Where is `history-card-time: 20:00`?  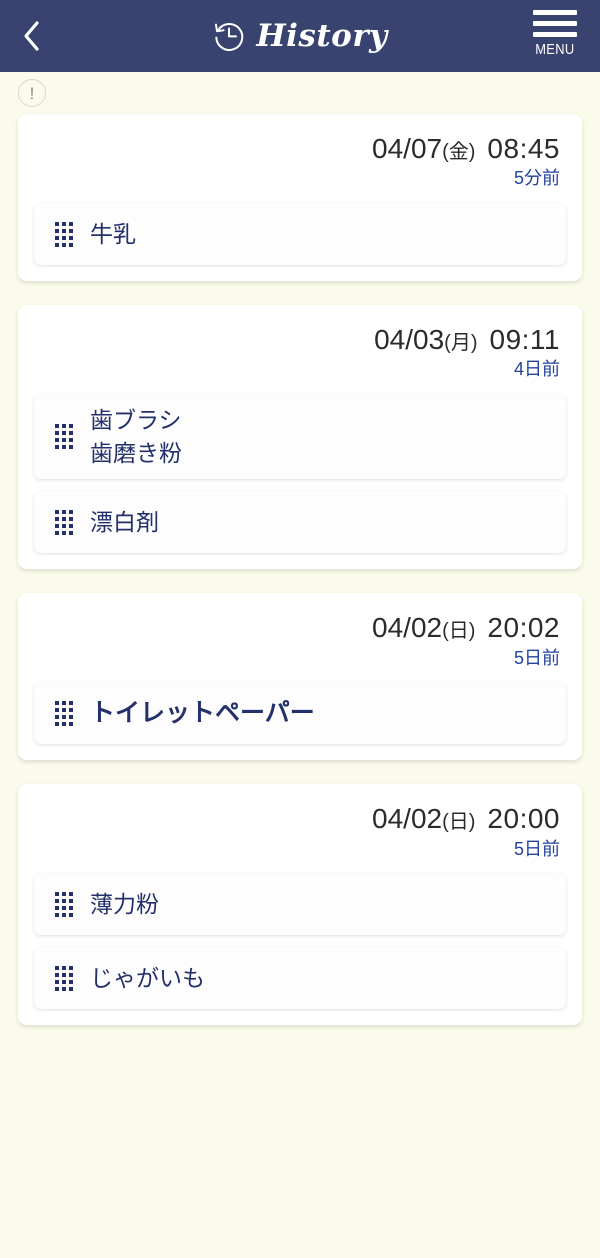
history-card-time: 20:00 is located at coordinates (523, 819).